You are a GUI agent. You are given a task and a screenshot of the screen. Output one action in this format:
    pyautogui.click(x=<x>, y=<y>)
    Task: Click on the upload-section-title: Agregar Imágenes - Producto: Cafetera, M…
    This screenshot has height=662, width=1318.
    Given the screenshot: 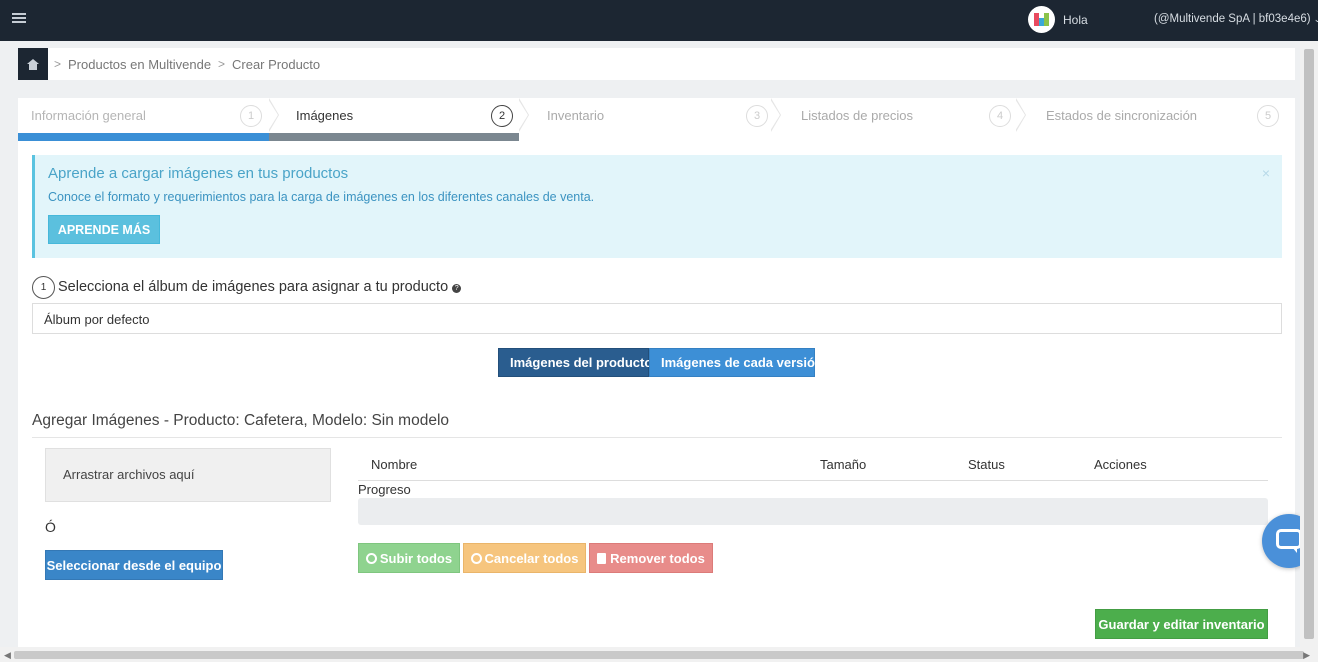 What is the action you would take?
    pyautogui.click(x=241, y=420)
    